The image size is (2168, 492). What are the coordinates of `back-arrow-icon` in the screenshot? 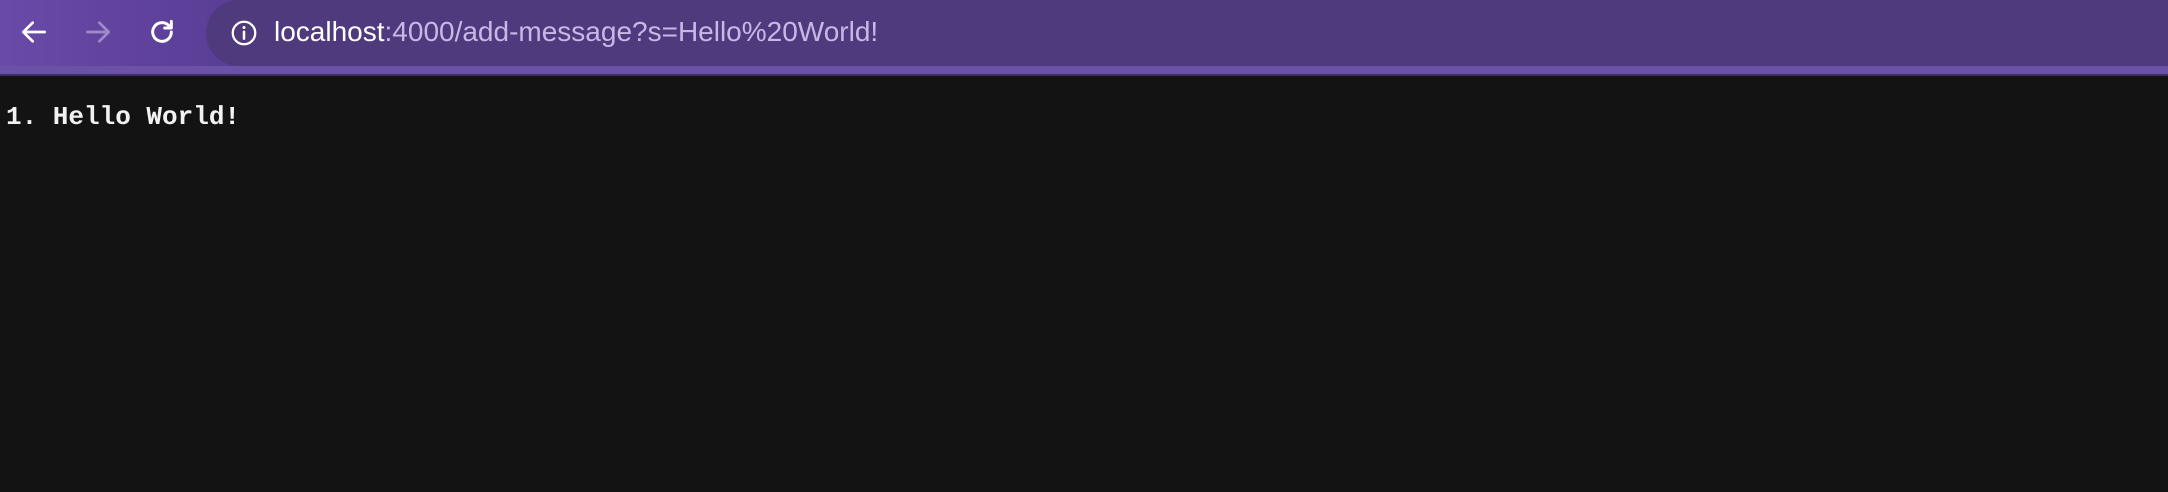 It's located at (34, 32).